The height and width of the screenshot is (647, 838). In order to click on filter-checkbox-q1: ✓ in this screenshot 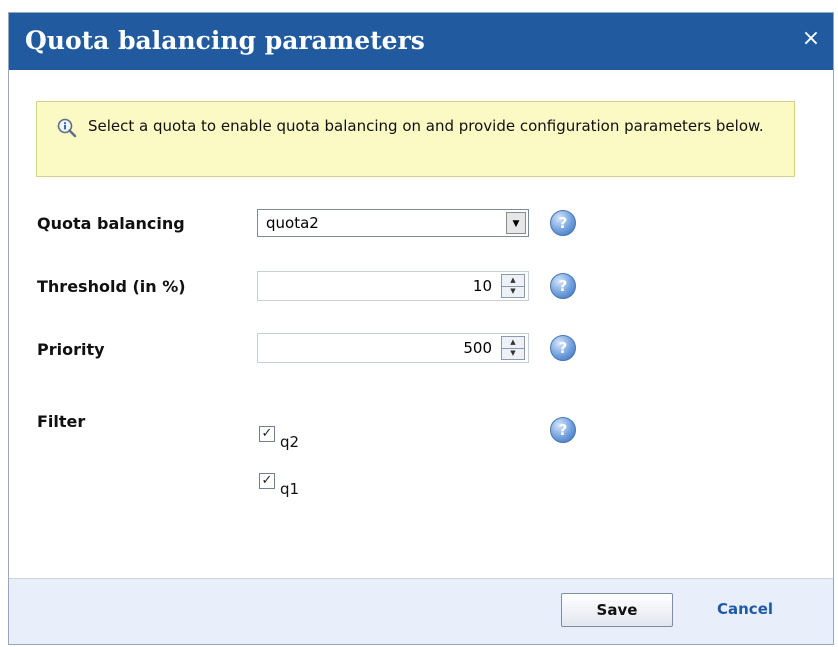, I will do `click(267, 481)`.